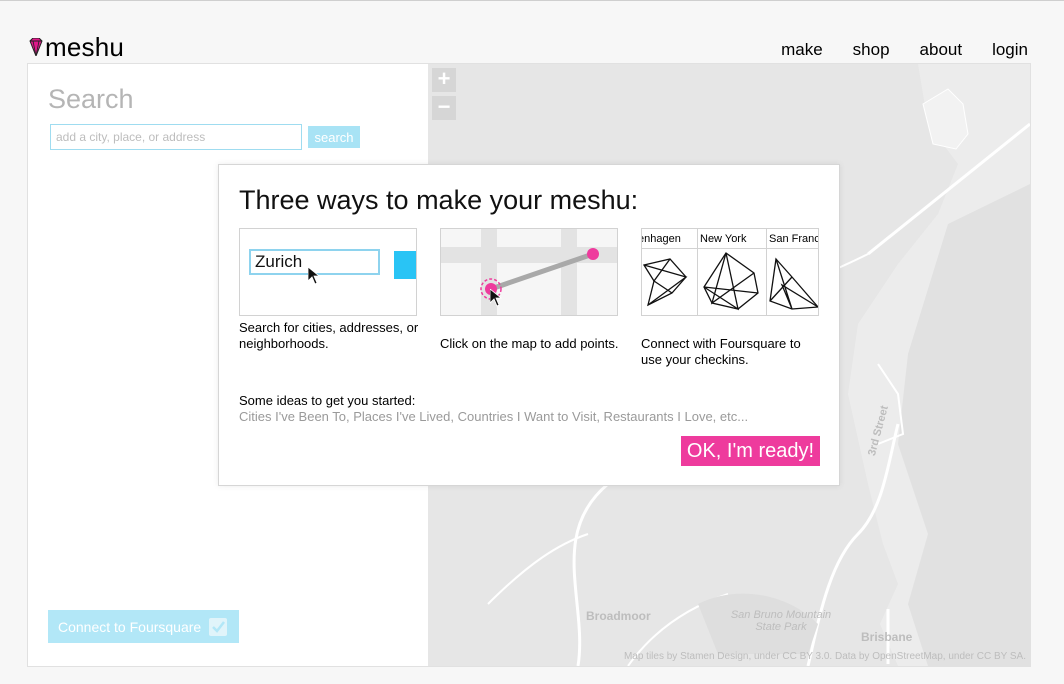 The height and width of the screenshot is (684, 1064). I want to click on search-button: search, so click(334, 137).